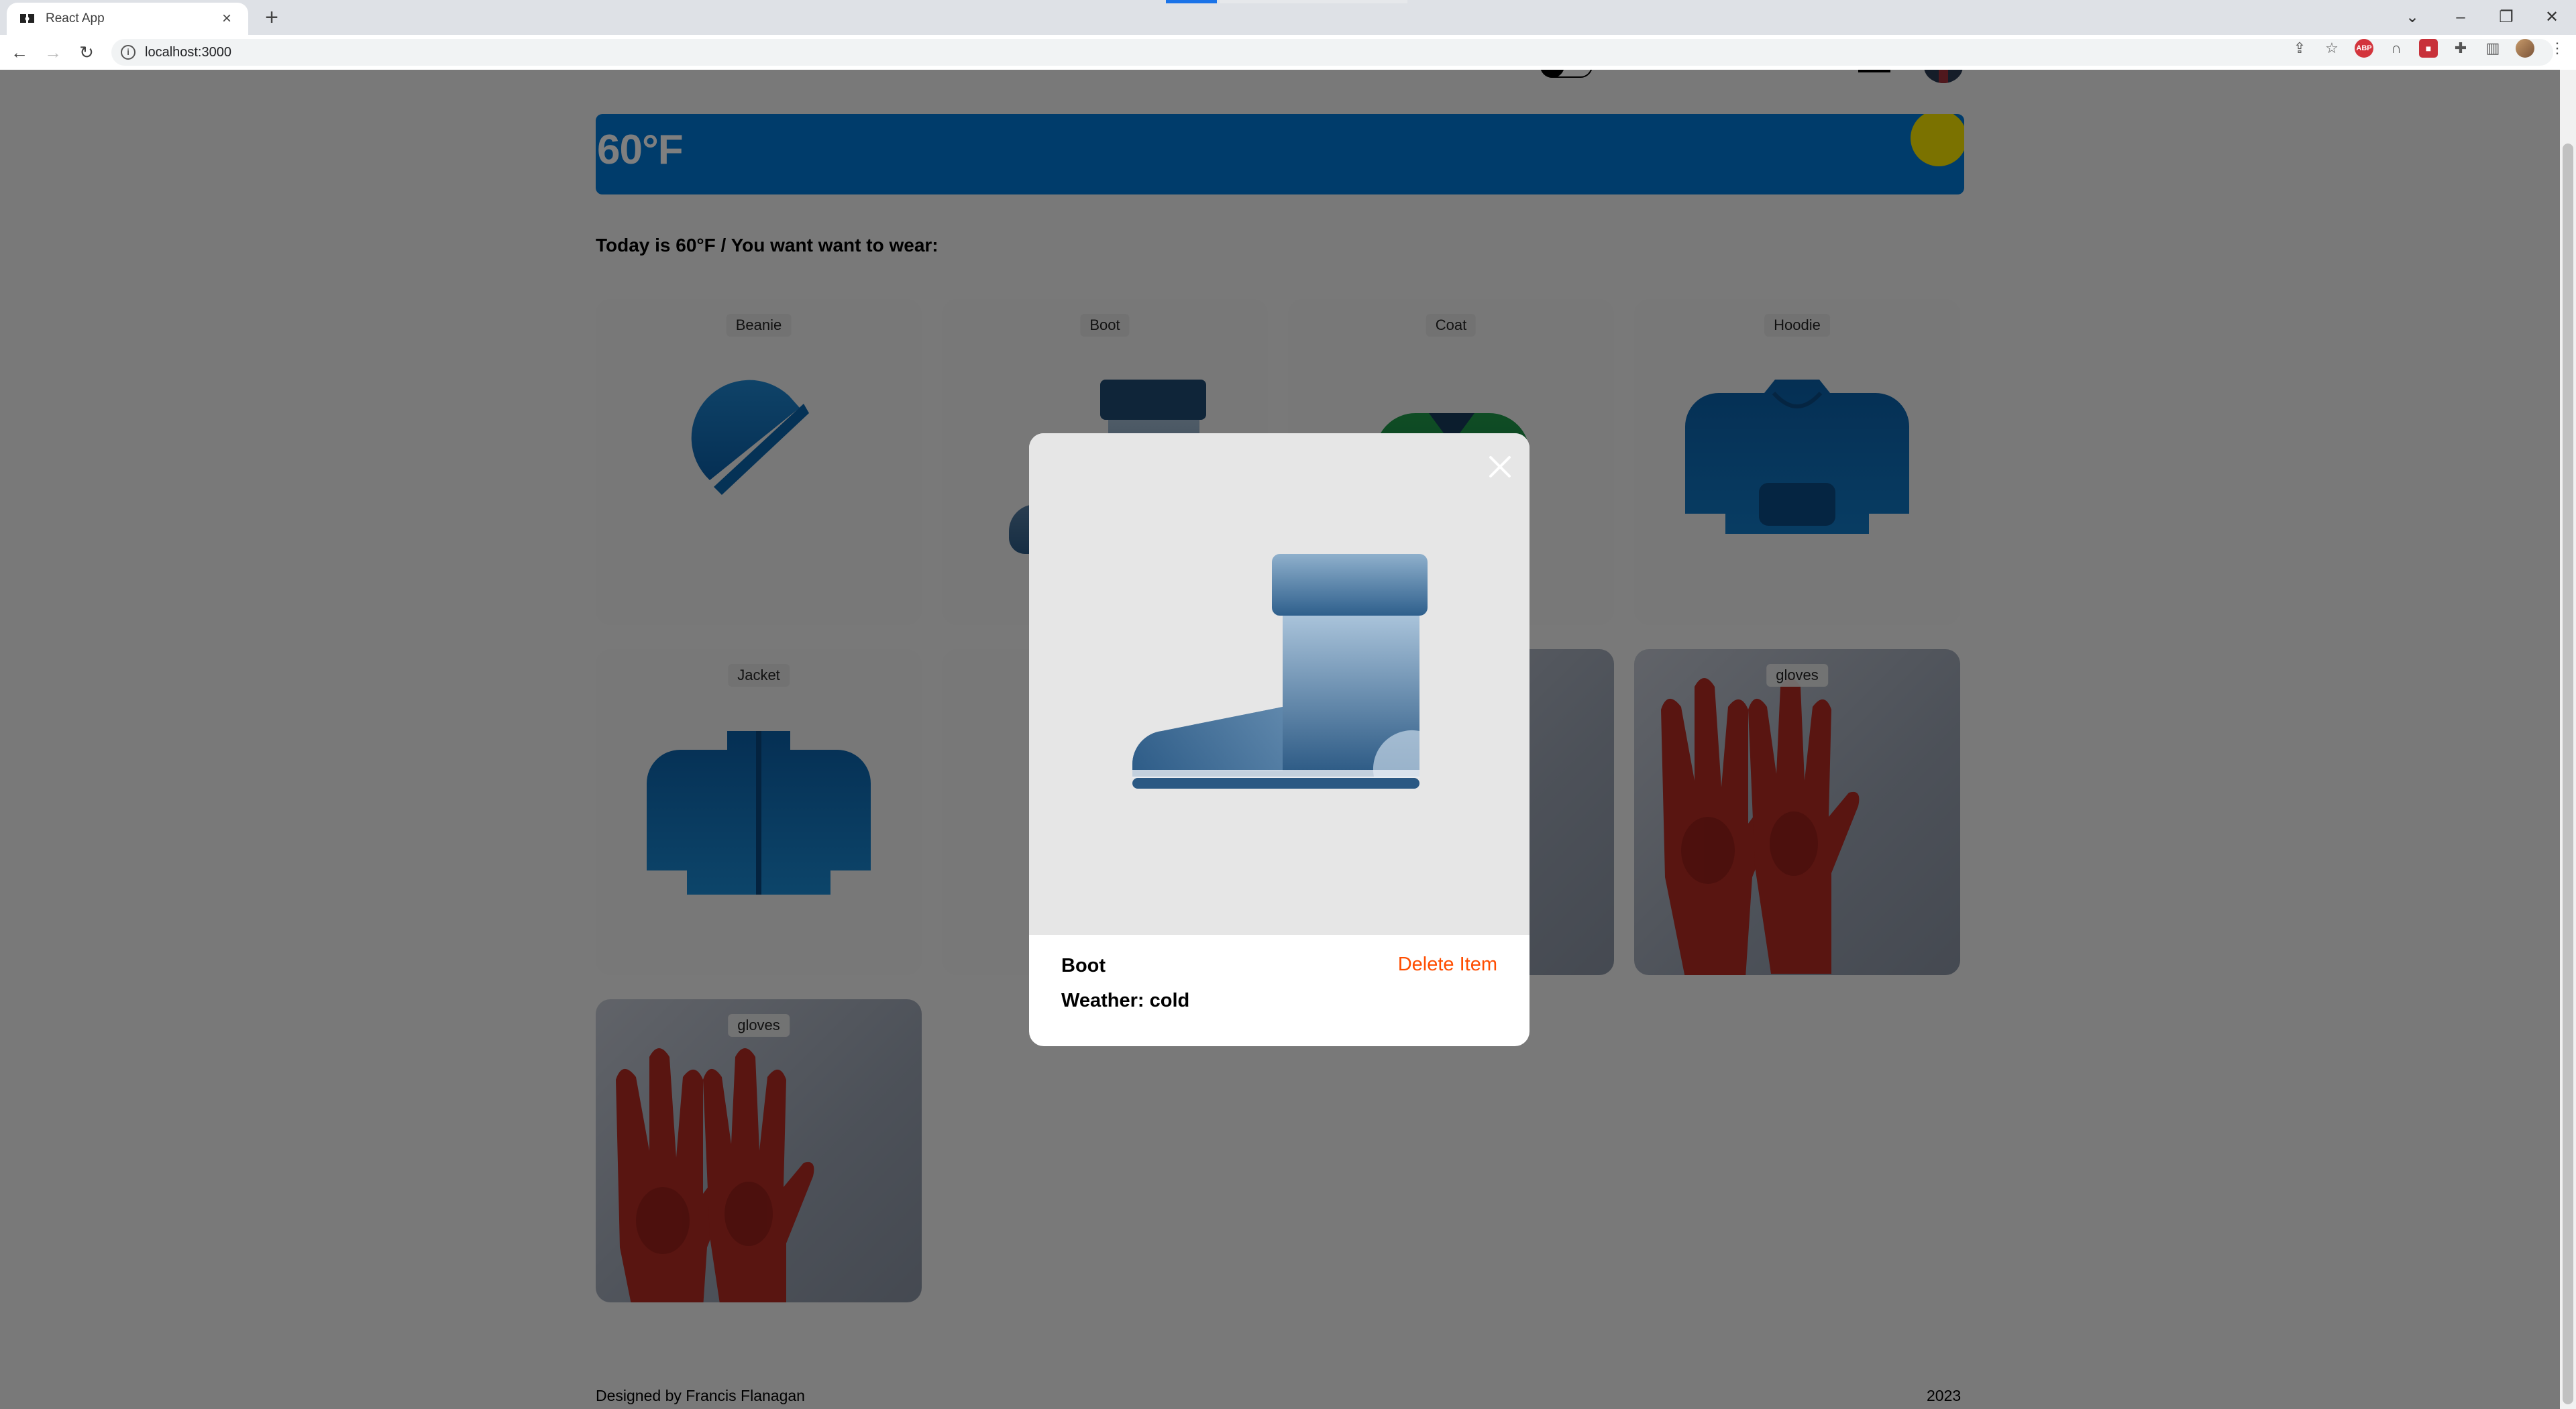  I want to click on reload-icon: ↻, so click(86, 52).